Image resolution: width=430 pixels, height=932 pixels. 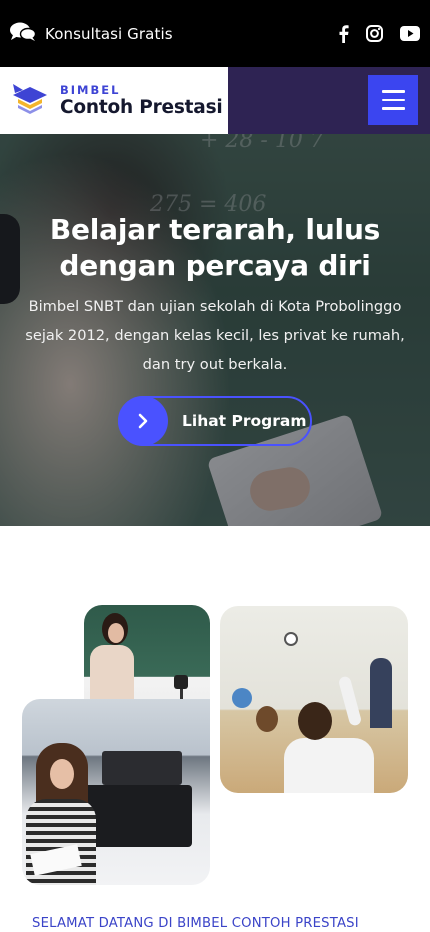 I want to click on classroom-photo, so click(x=314, y=699).